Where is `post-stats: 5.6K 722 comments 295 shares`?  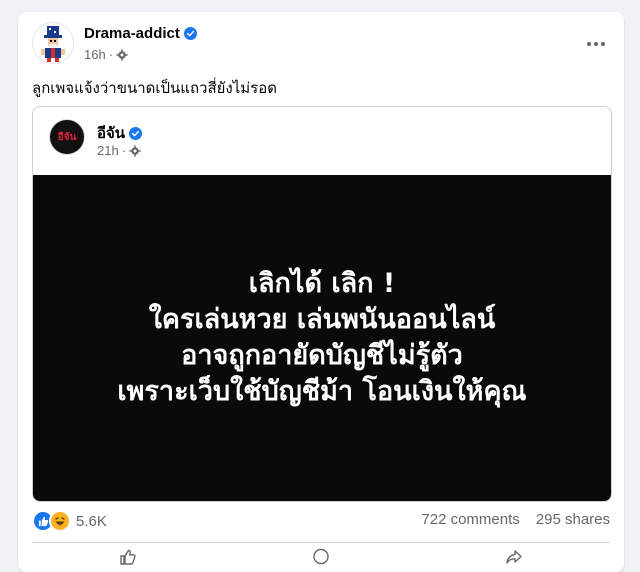 post-stats: 5.6K 722 comments 295 shares is located at coordinates (321, 520).